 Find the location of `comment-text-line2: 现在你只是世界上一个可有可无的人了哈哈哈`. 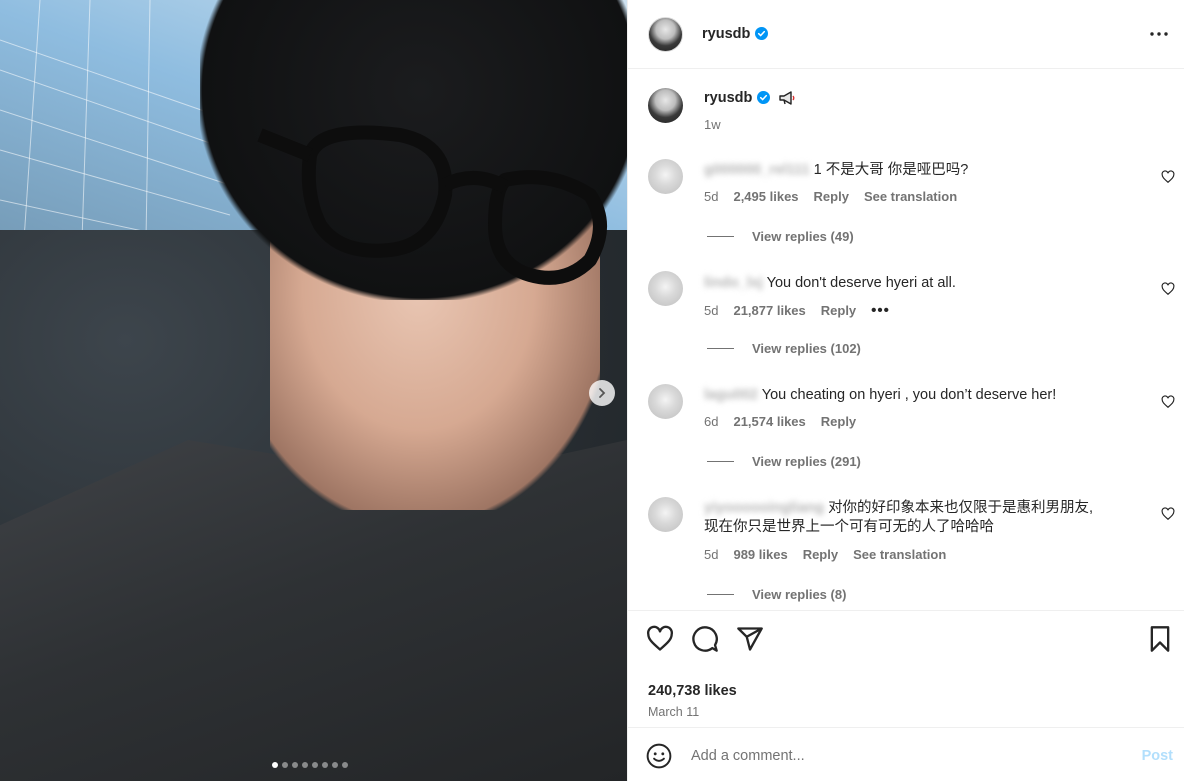

comment-text-line2: 现在你只是世界上一个可有可无的人了哈哈哈 is located at coordinates (849, 527).